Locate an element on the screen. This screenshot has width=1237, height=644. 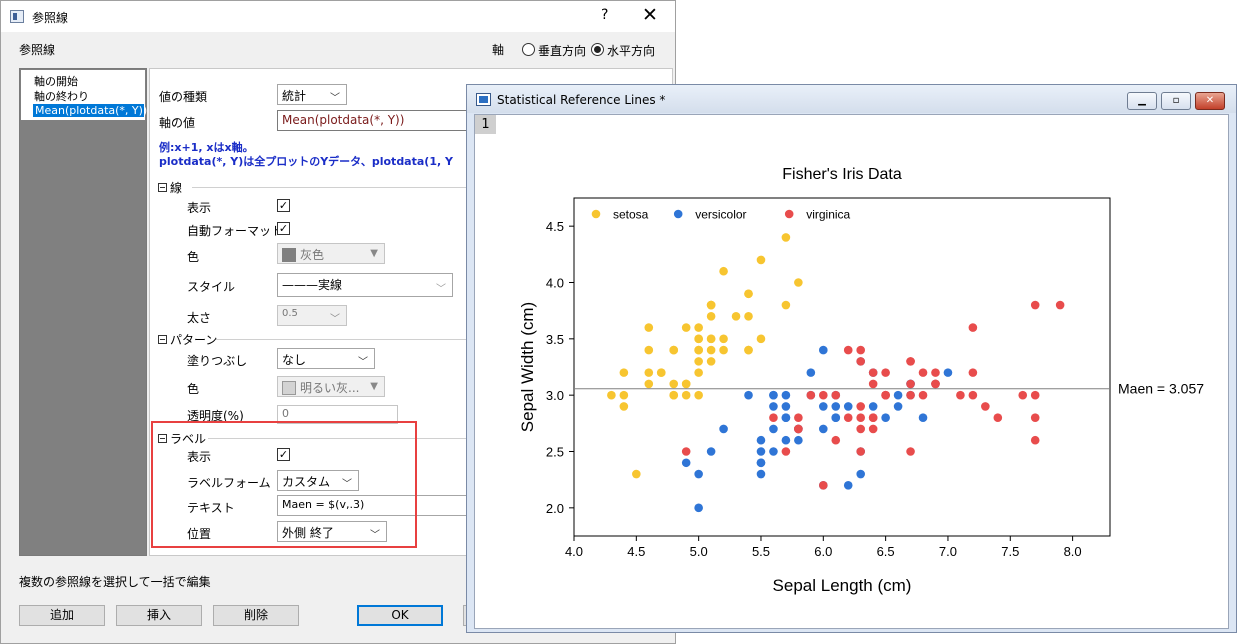
y-tick-label: 3.0 is located at coordinates (555, 395).